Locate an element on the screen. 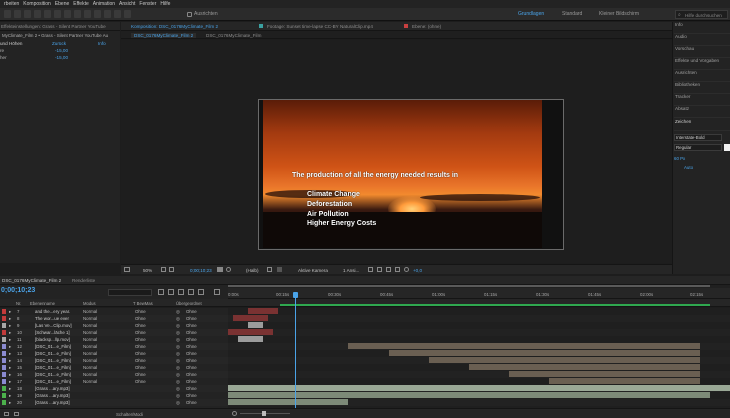 This screenshot has height=418, width=730. snap-checkbox is located at coordinates (189, 14).